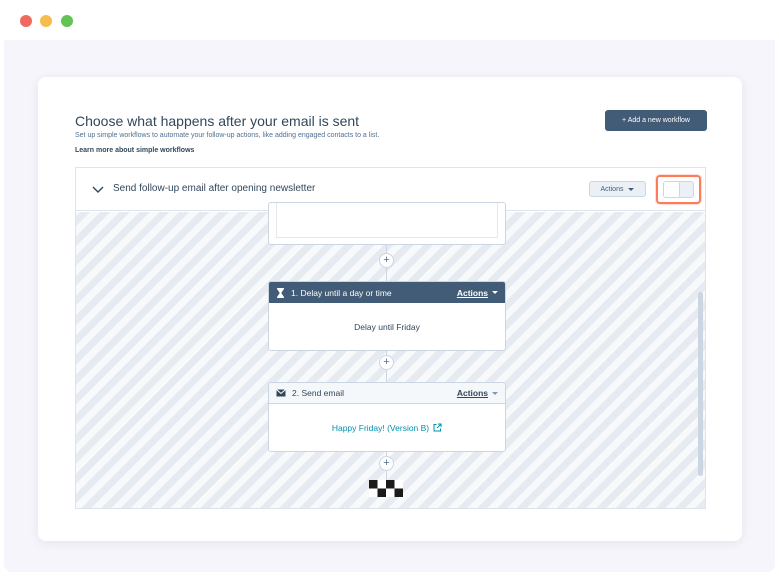 This screenshot has height=576, width=779. Describe the element at coordinates (437, 427) in the screenshot. I see `external-link-icon` at that location.